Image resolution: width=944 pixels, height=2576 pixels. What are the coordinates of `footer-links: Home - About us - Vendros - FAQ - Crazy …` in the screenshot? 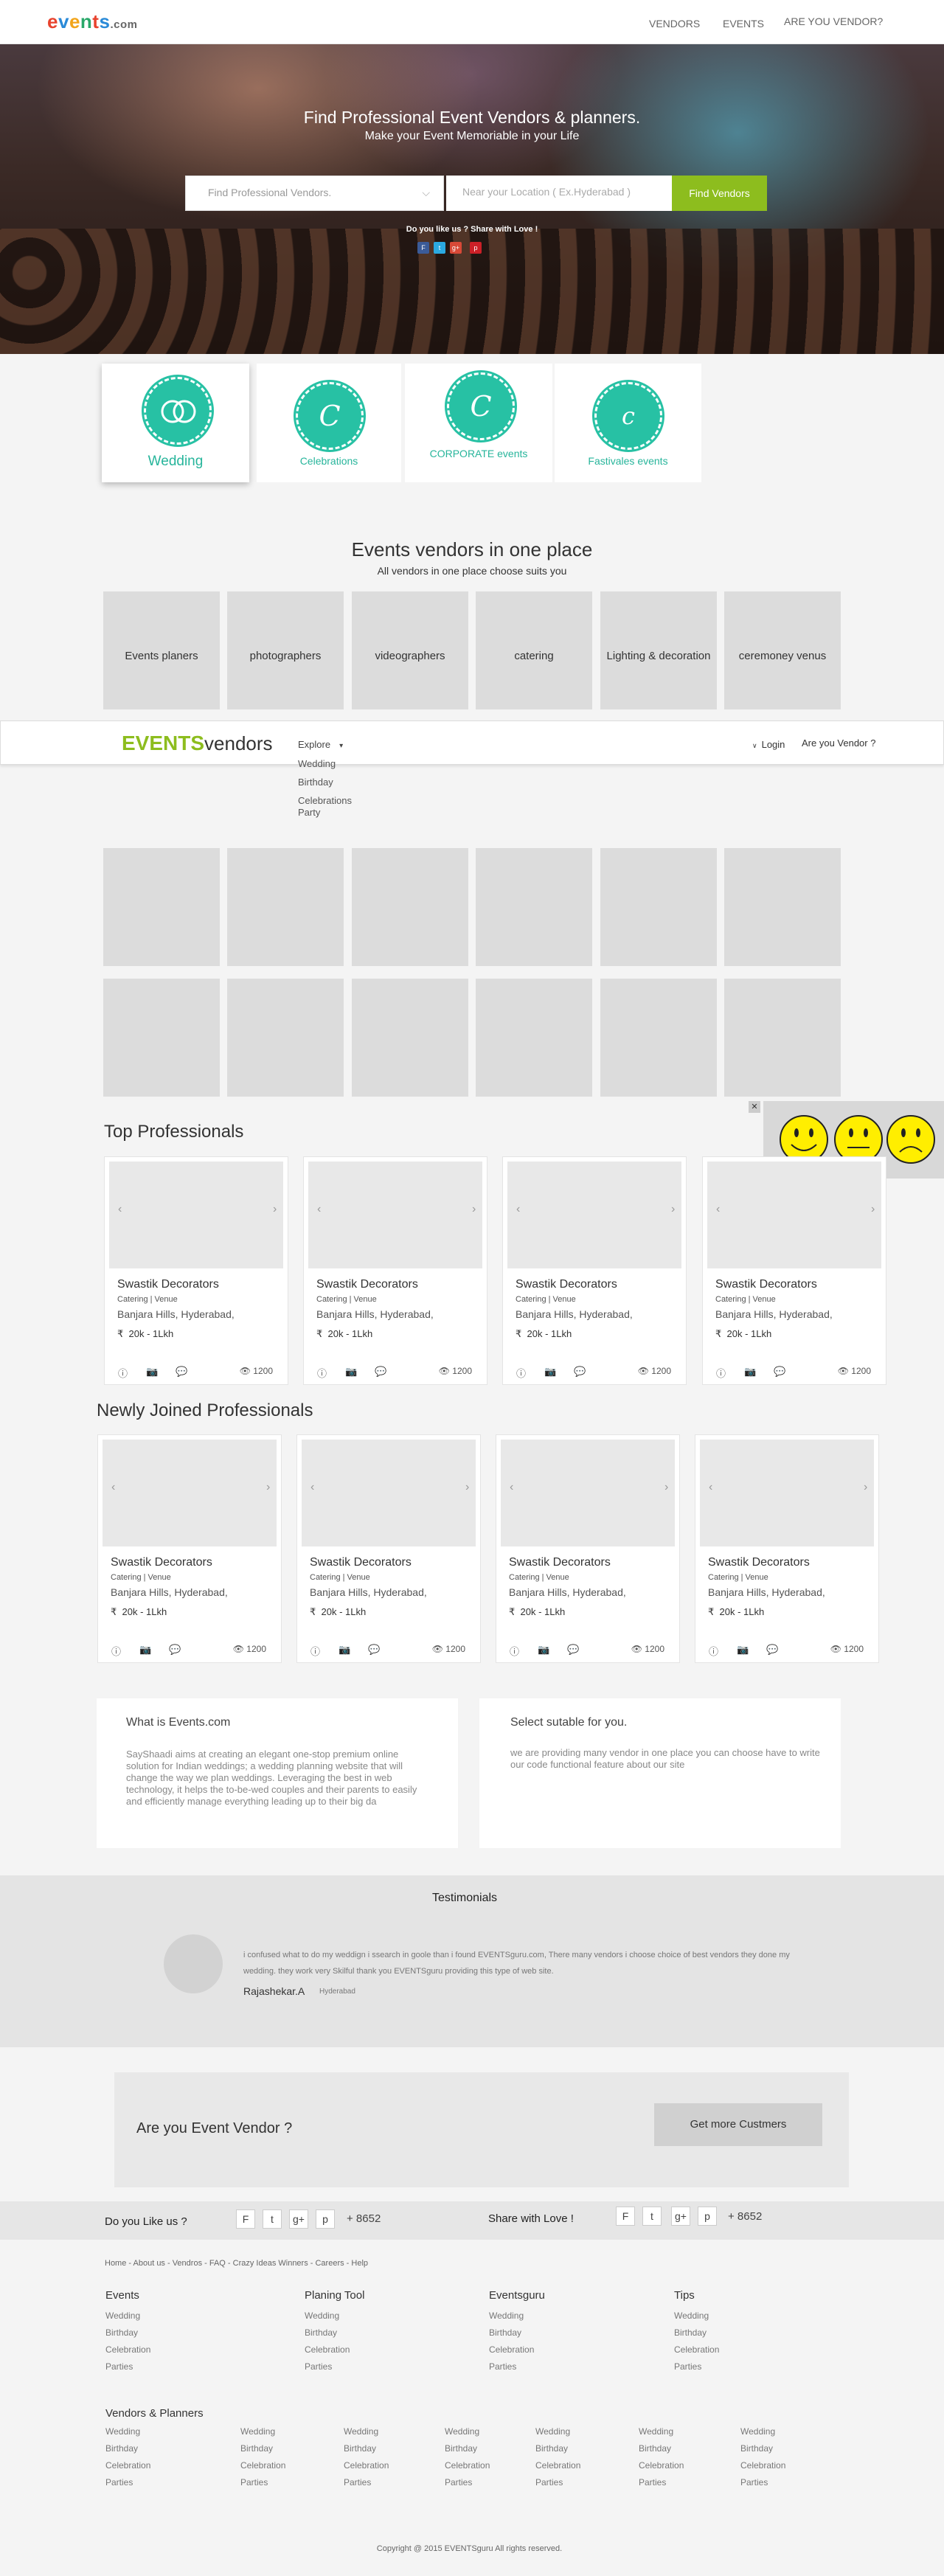 It's located at (236, 2263).